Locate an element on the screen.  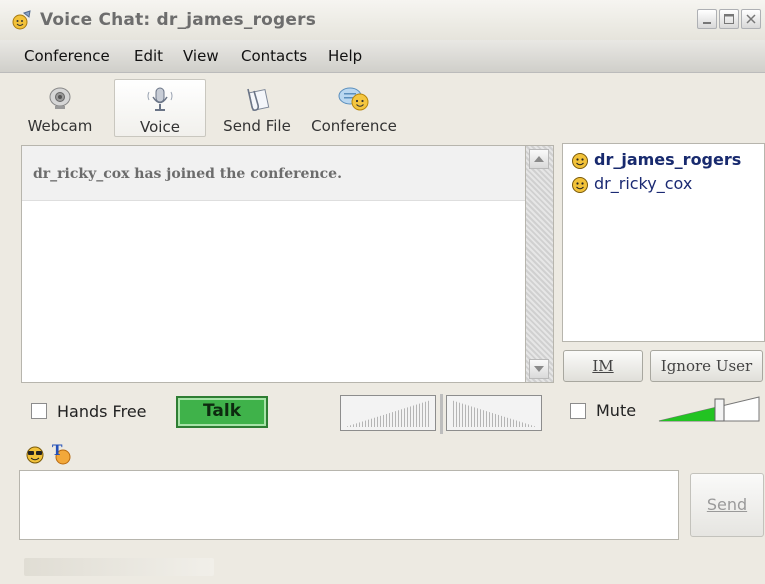
voice-label: Voice is located at coordinates (160, 127).